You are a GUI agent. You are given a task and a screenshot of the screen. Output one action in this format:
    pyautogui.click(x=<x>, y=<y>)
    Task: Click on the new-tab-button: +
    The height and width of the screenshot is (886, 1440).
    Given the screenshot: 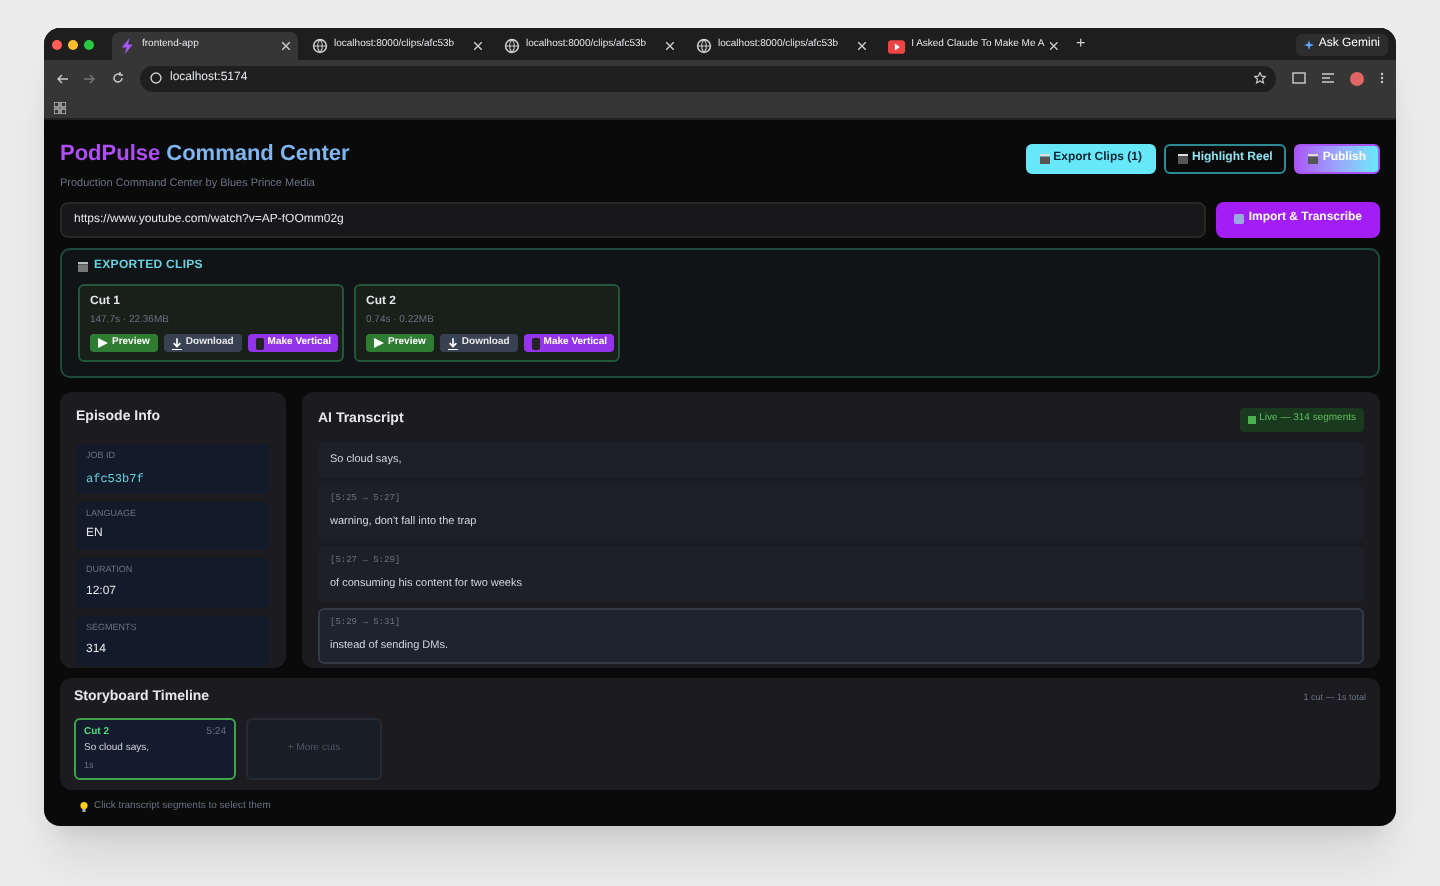 What is the action you would take?
    pyautogui.click(x=1081, y=44)
    